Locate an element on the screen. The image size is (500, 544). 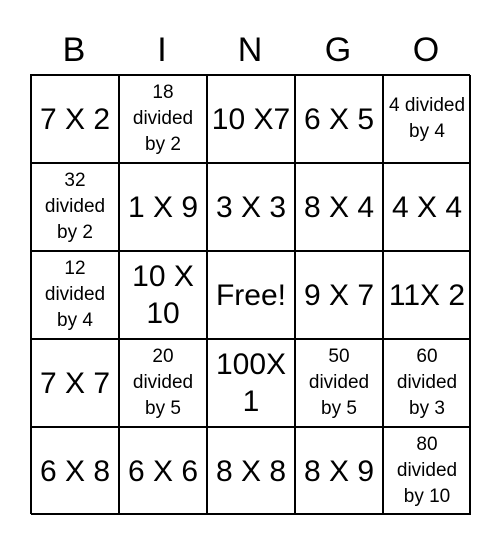
bingo-header: B I N G O is located at coordinates (250, 50).